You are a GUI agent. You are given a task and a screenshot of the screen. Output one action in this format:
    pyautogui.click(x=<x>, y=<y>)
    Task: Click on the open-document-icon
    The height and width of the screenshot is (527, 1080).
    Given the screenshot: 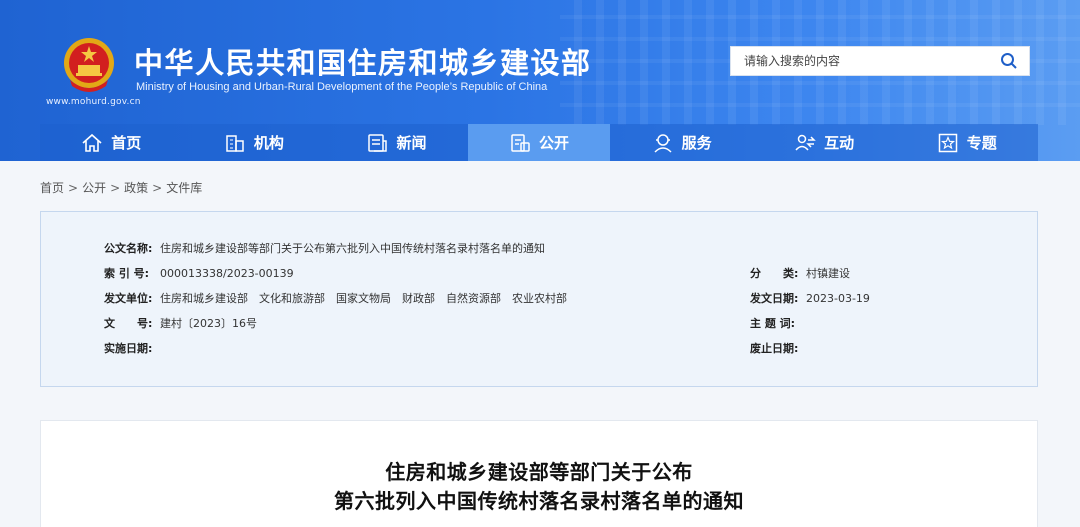 What is the action you would take?
    pyautogui.click(x=520, y=142)
    